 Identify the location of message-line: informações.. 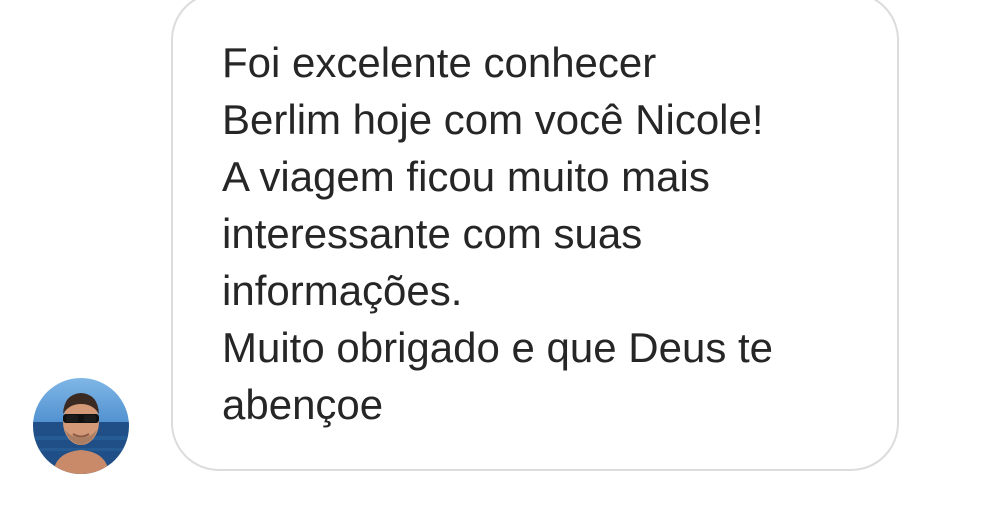
(342, 290).